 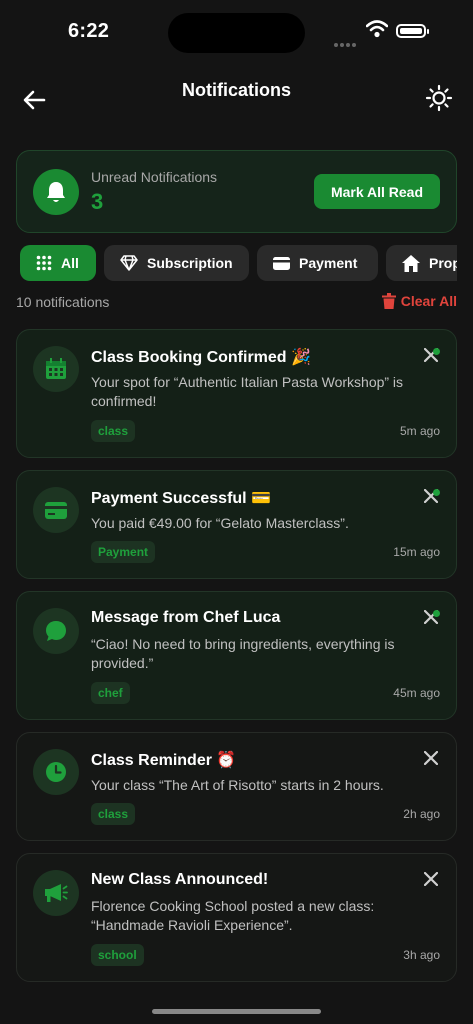 What do you see at coordinates (63, 302) in the screenshot?
I see `notification-count: 10 notifications` at bounding box center [63, 302].